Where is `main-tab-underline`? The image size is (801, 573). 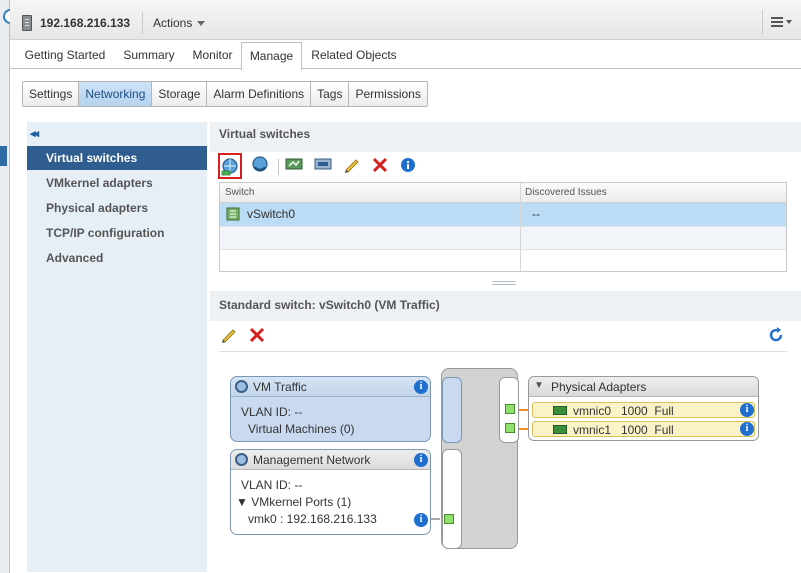
main-tab-underline is located at coordinates (405, 68).